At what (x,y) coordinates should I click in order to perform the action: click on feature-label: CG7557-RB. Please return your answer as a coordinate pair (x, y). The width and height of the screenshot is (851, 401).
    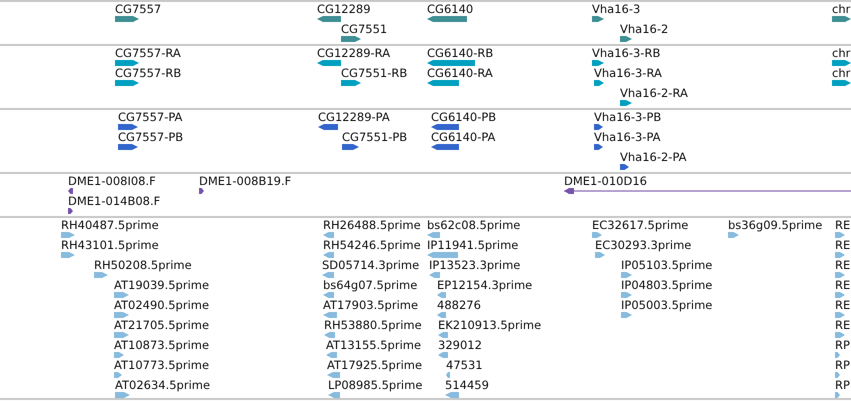
    Looking at the image, I should click on (148, 73).